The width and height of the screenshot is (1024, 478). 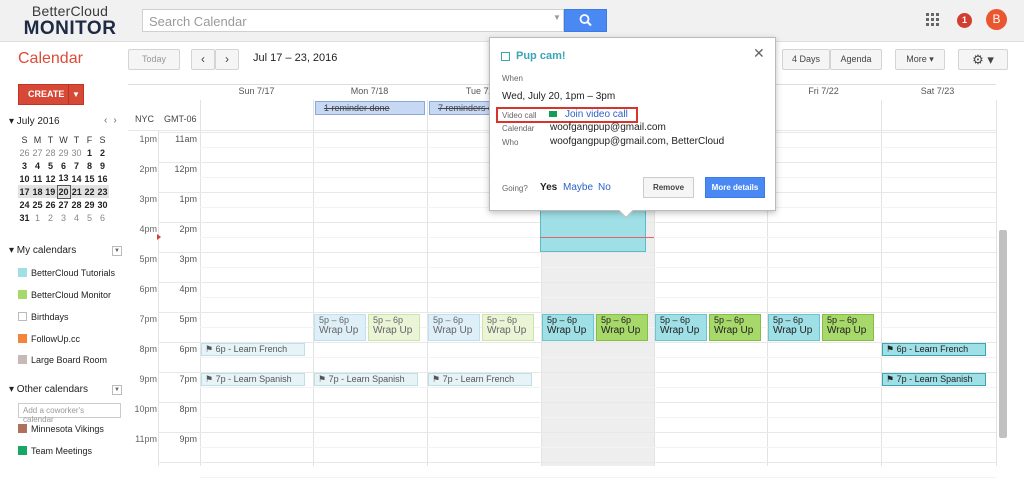 I want to click on mini-cal-day: 16, so click(x=102, y=178).